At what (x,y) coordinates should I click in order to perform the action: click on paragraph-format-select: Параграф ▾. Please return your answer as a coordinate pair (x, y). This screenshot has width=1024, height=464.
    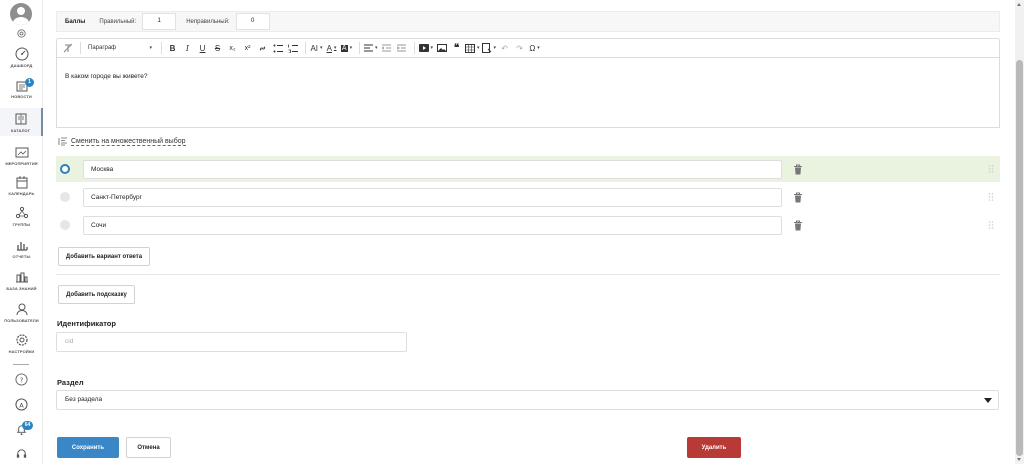
    Looking at the image, I should click on (120, 48).